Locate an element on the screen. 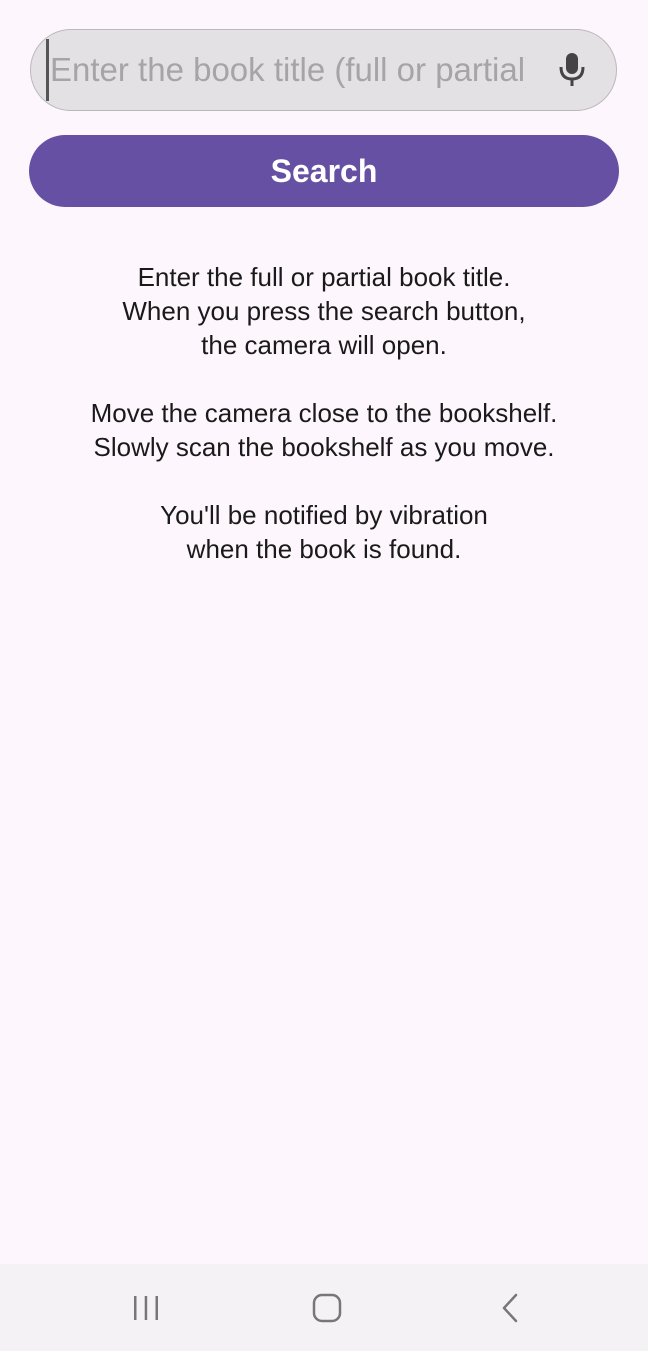 The image size is (648, 1351). mic-icon is located at coordinates (572, 69).